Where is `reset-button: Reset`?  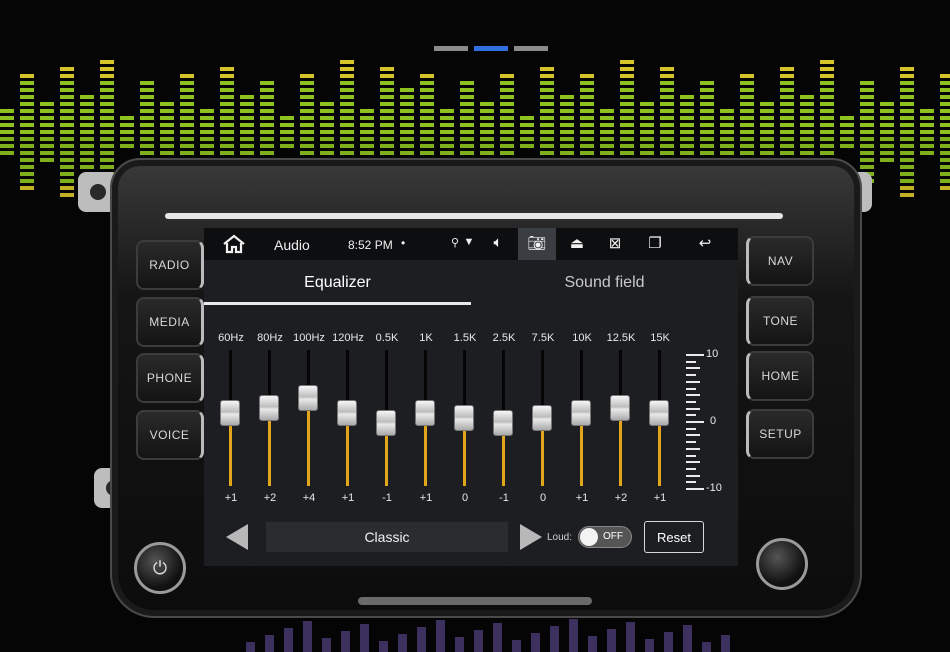
reset-button: Reset is located at coordinates (674, 537).